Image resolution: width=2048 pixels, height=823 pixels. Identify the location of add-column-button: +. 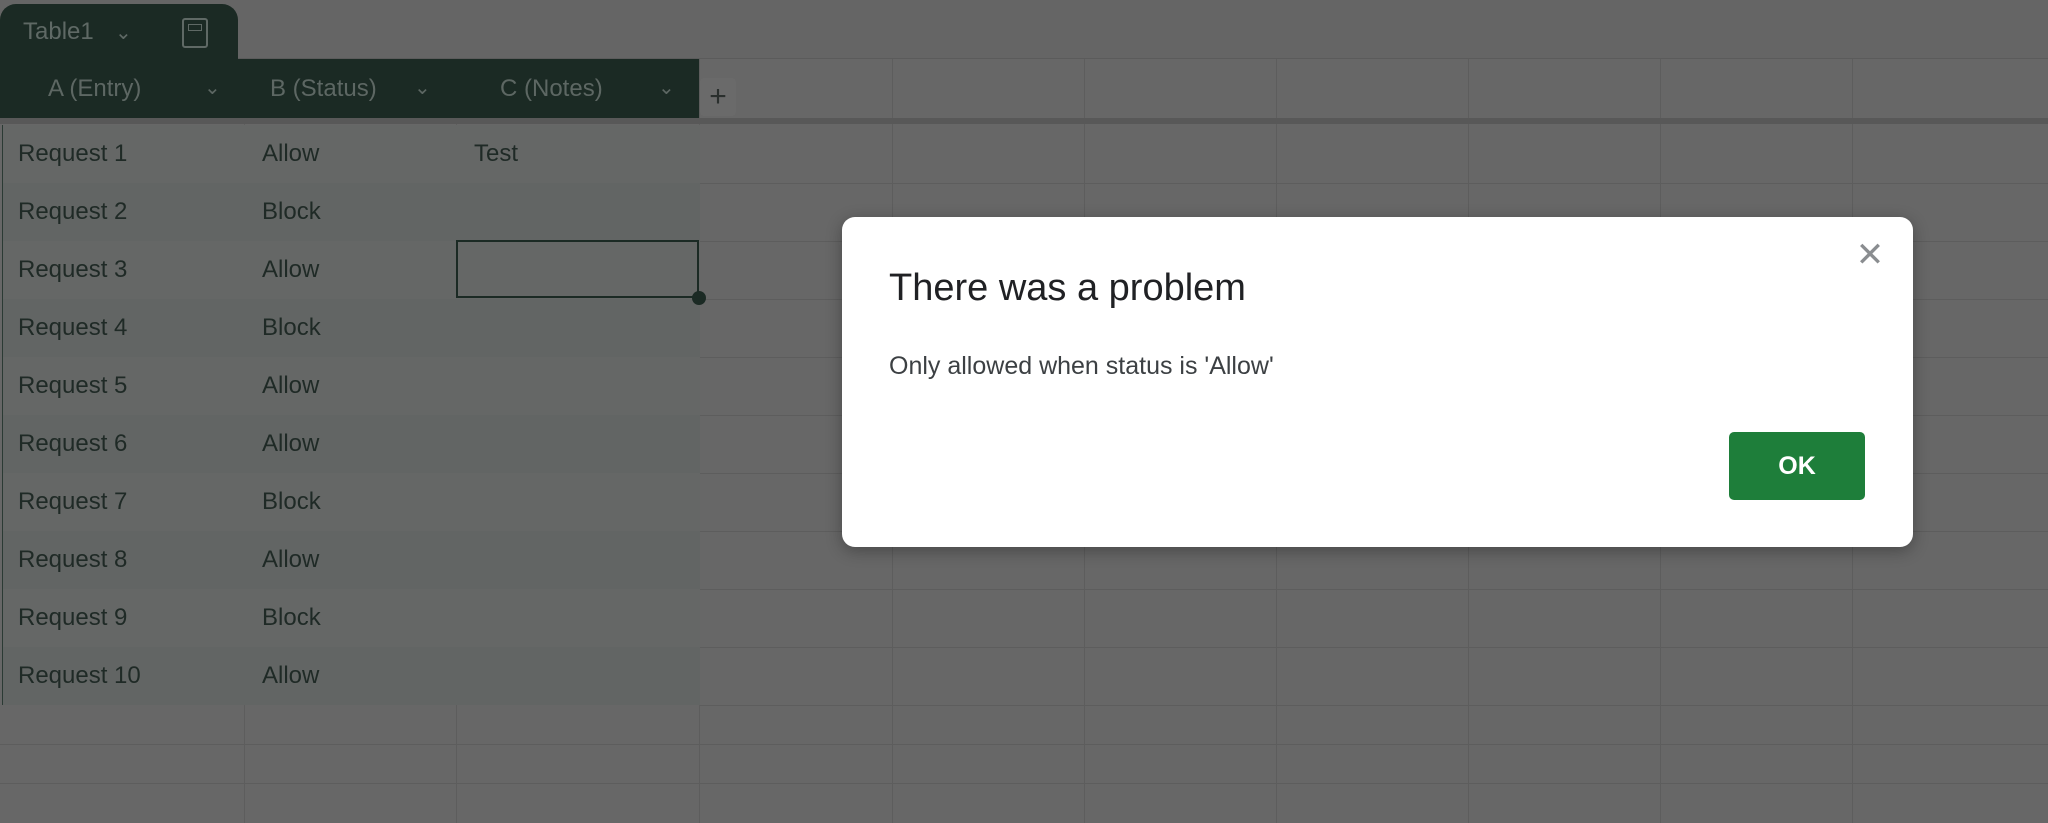
(718, 97).